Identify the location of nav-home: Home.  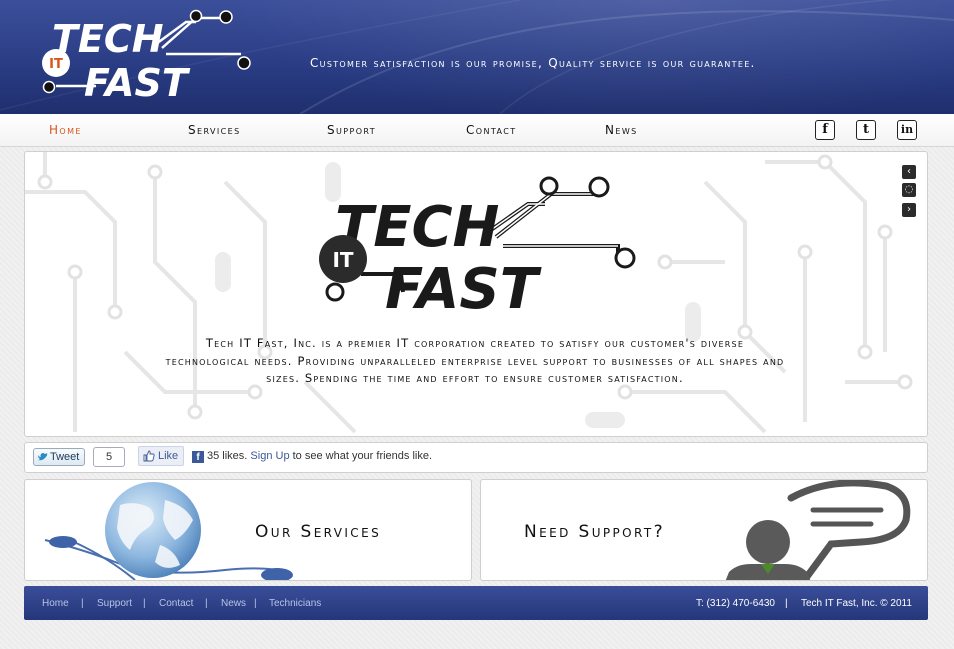
(65, 130).